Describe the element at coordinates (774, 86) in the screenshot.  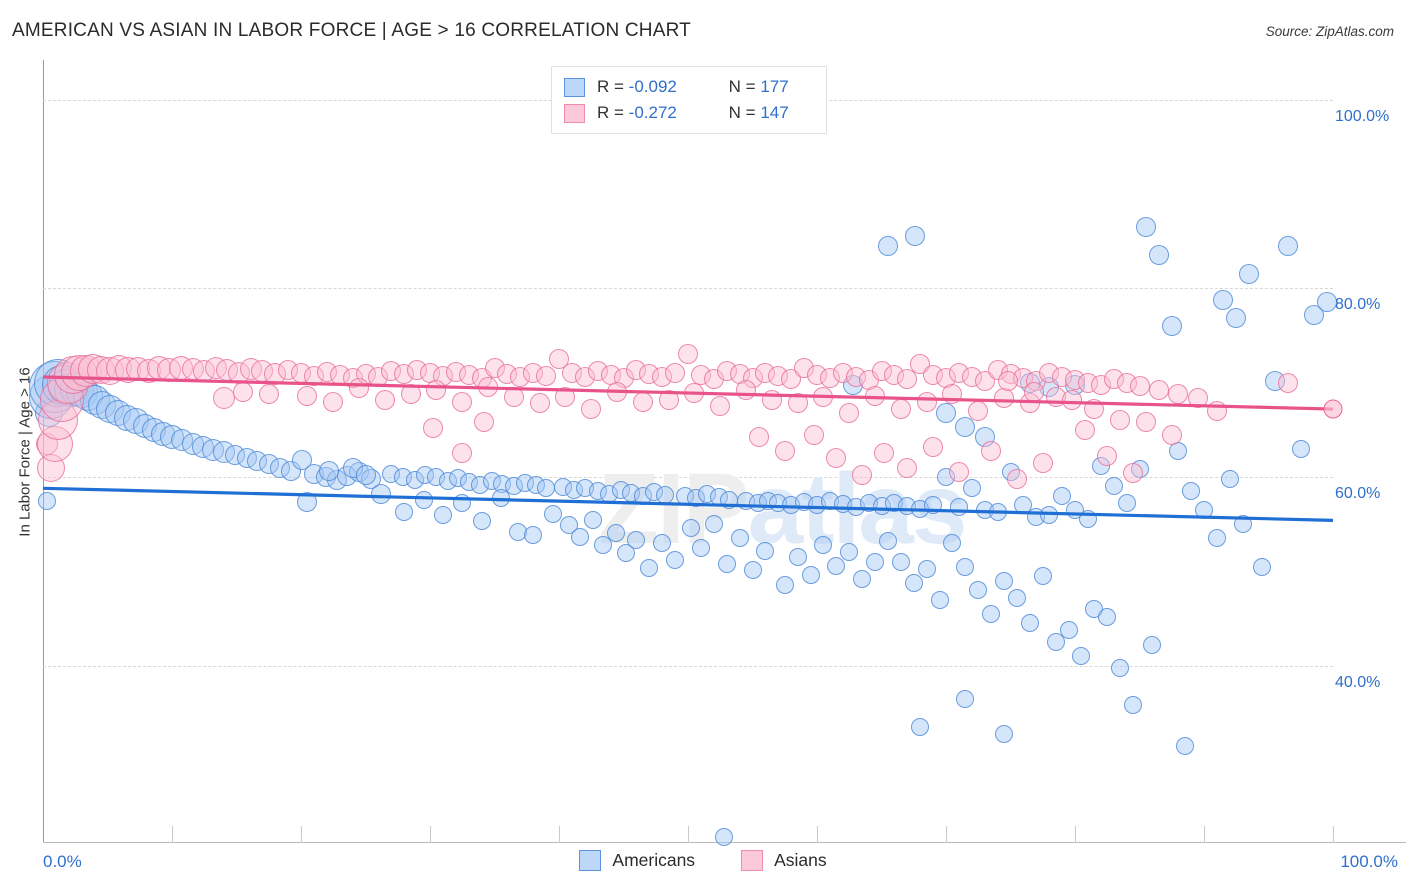
I see `n-value-americans: 177` at that location.